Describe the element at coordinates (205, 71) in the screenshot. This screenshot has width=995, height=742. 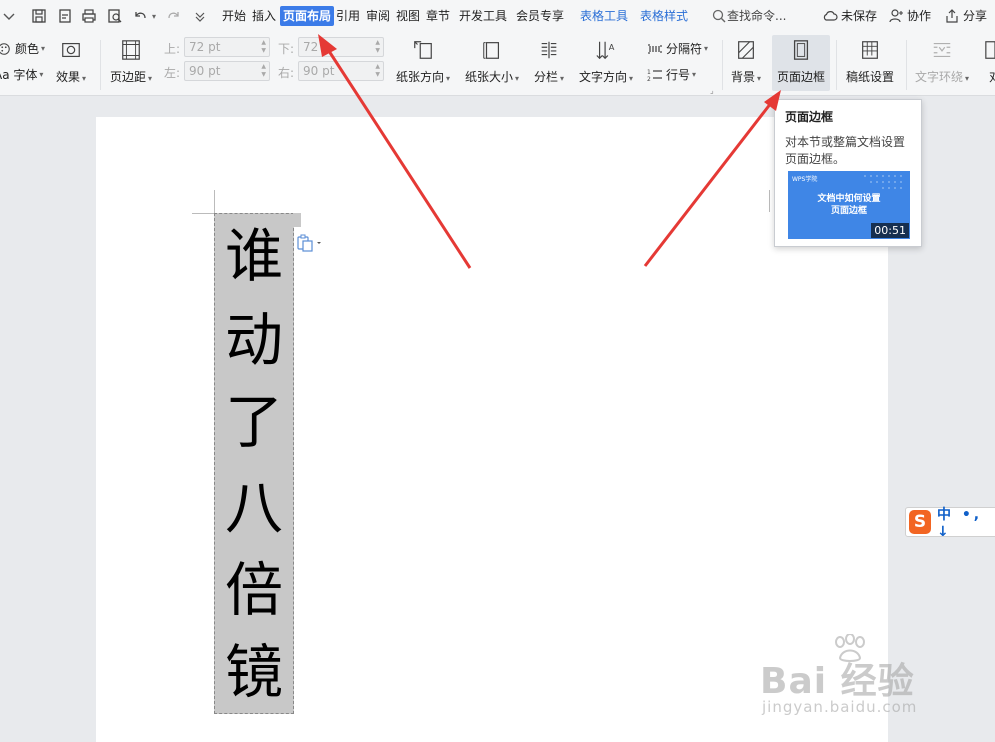
I see `left-margin-value: 90 pt` at that location.